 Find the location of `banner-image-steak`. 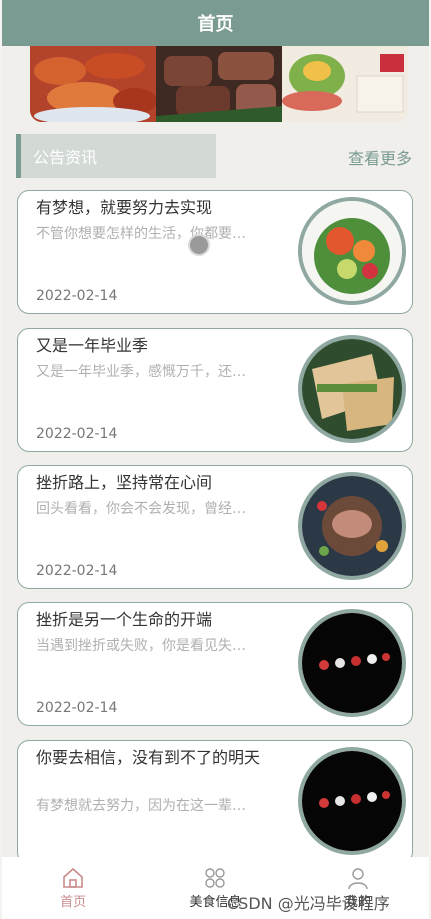

banner-image-steak is located at coordinates (219, 84).